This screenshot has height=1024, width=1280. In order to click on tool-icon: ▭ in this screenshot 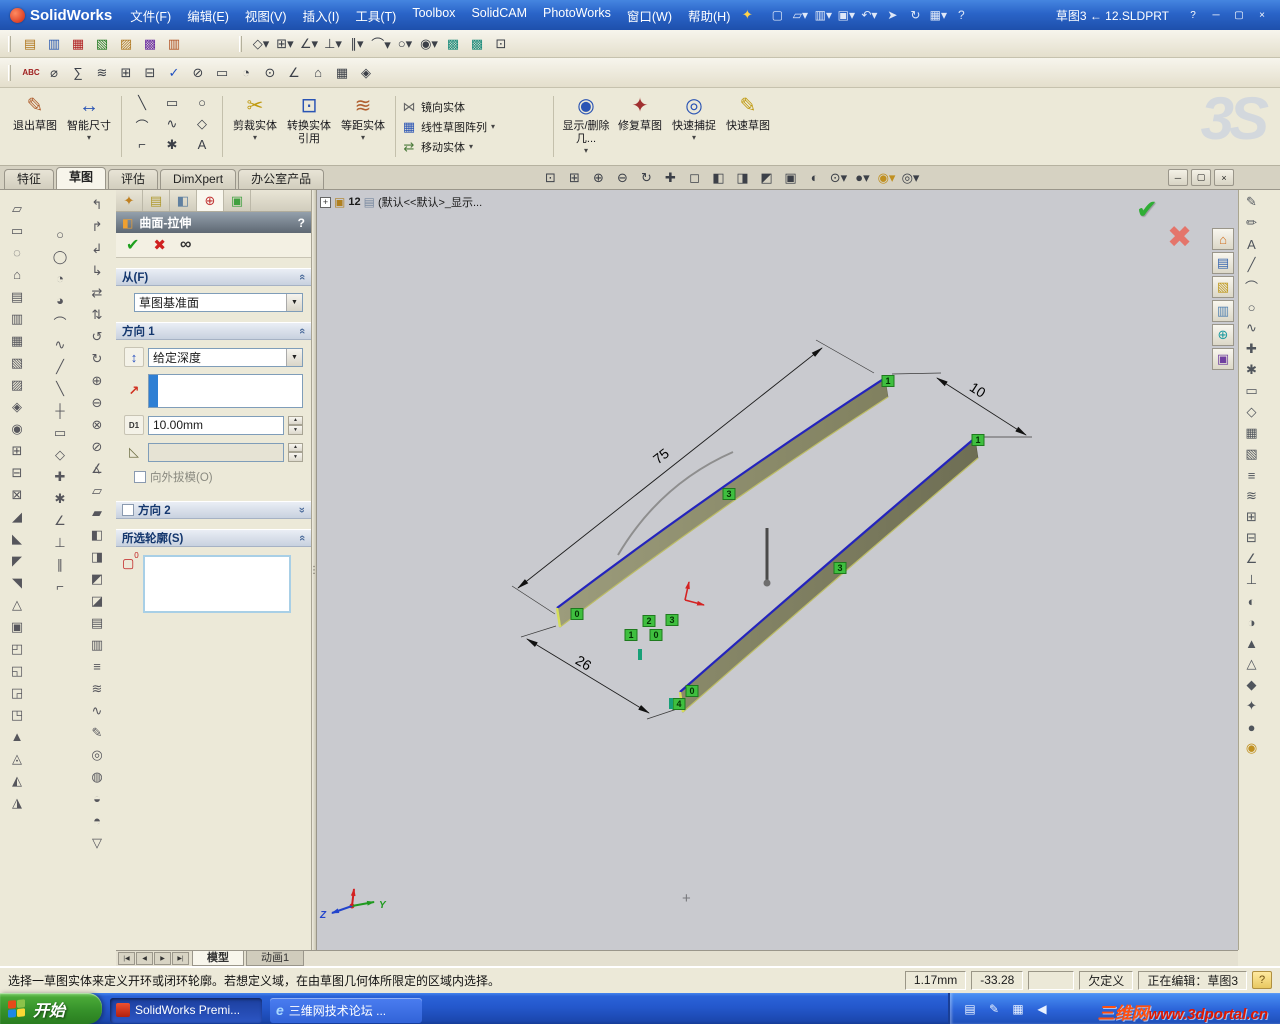, I will do `click(17, 230)`.